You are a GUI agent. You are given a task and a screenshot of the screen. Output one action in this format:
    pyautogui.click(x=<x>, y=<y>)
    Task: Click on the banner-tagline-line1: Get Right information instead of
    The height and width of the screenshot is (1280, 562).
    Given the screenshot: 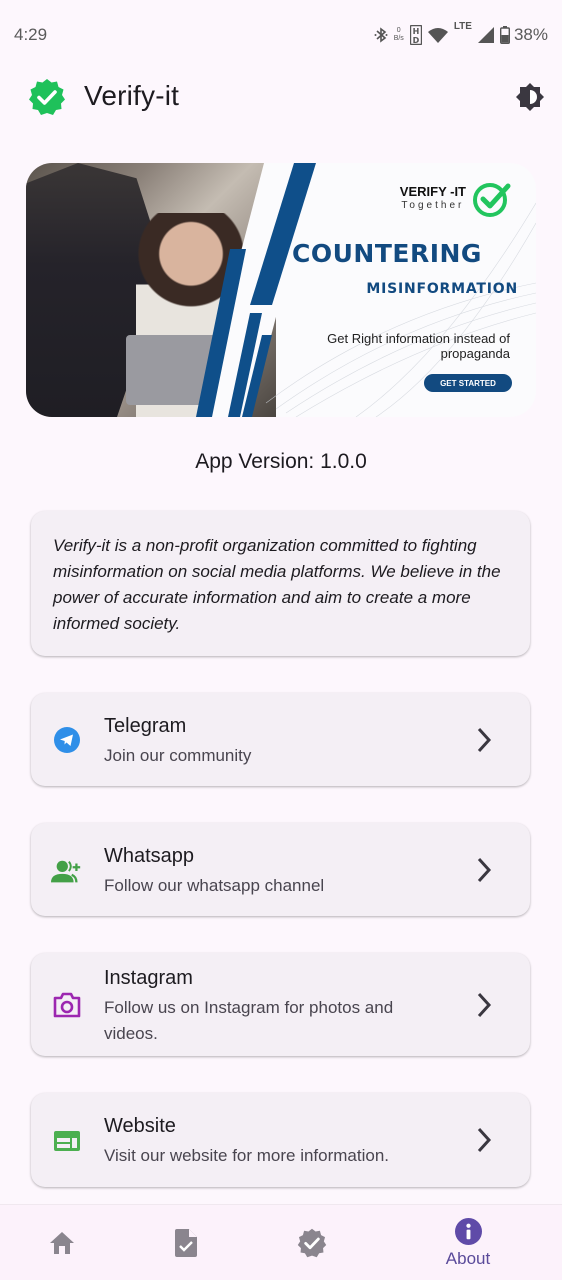 What is the action you would take?
    pyautogui.click(x=418, y=338)
    